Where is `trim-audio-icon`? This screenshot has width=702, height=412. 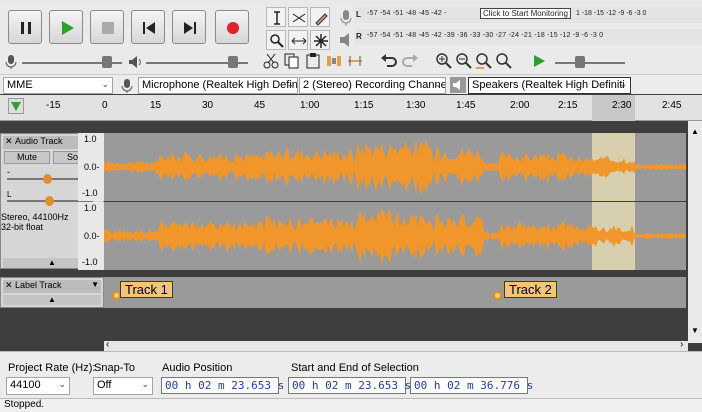 trim-audio-icon is located at coordinates (334, 61).